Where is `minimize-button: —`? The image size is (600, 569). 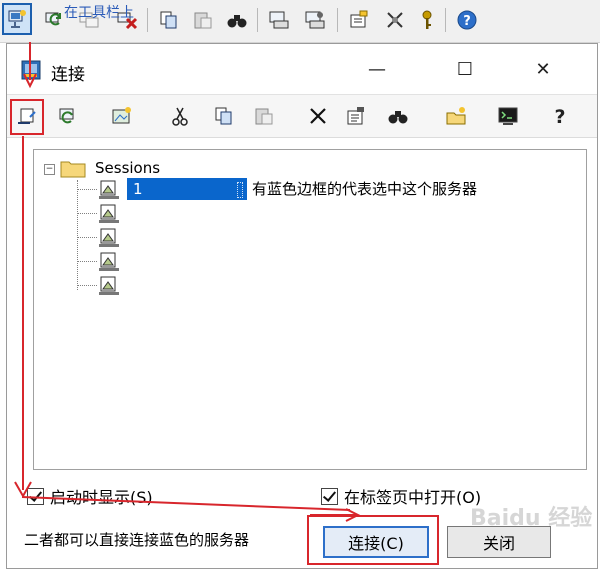
minimize-button: — is located at coordinates (377, 69).